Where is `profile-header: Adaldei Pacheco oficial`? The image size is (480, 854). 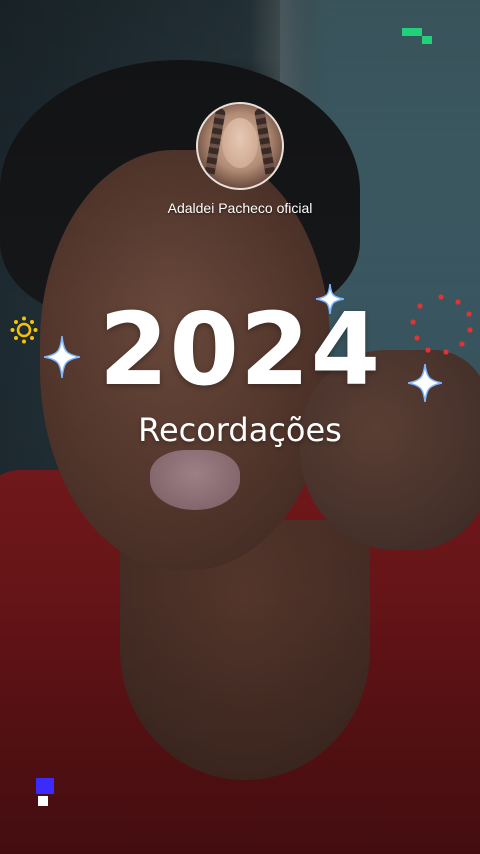 profile-header: Adaldei Pacheco oficial is located at coordinates (240, 159).